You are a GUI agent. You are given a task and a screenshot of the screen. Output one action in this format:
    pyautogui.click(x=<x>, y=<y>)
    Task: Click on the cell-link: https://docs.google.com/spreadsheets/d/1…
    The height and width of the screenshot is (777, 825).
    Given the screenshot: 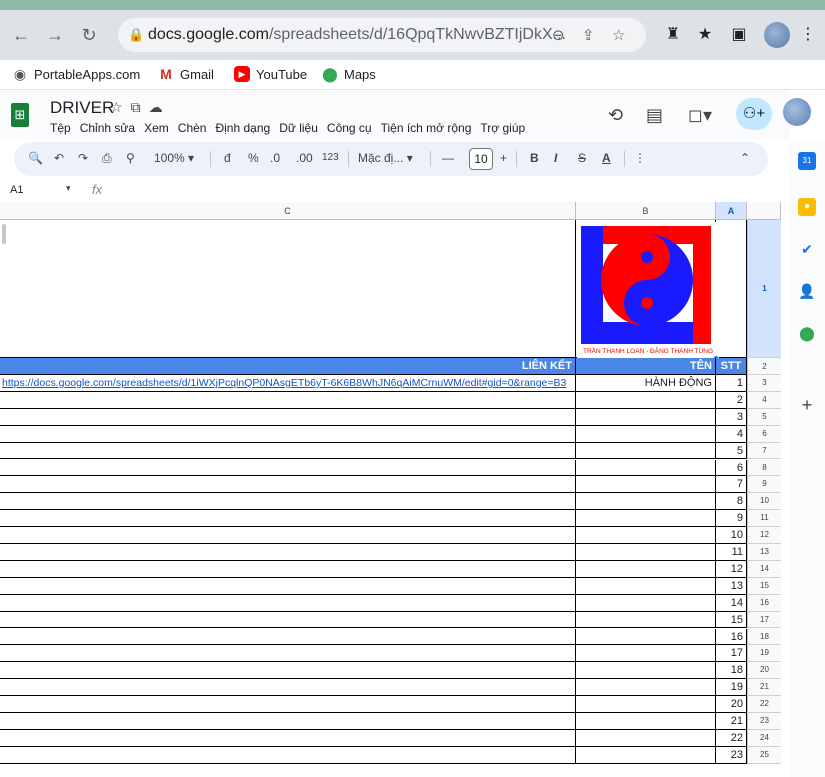 What is the action you would take?
    pyautogui.click(x=288, y=383)
    